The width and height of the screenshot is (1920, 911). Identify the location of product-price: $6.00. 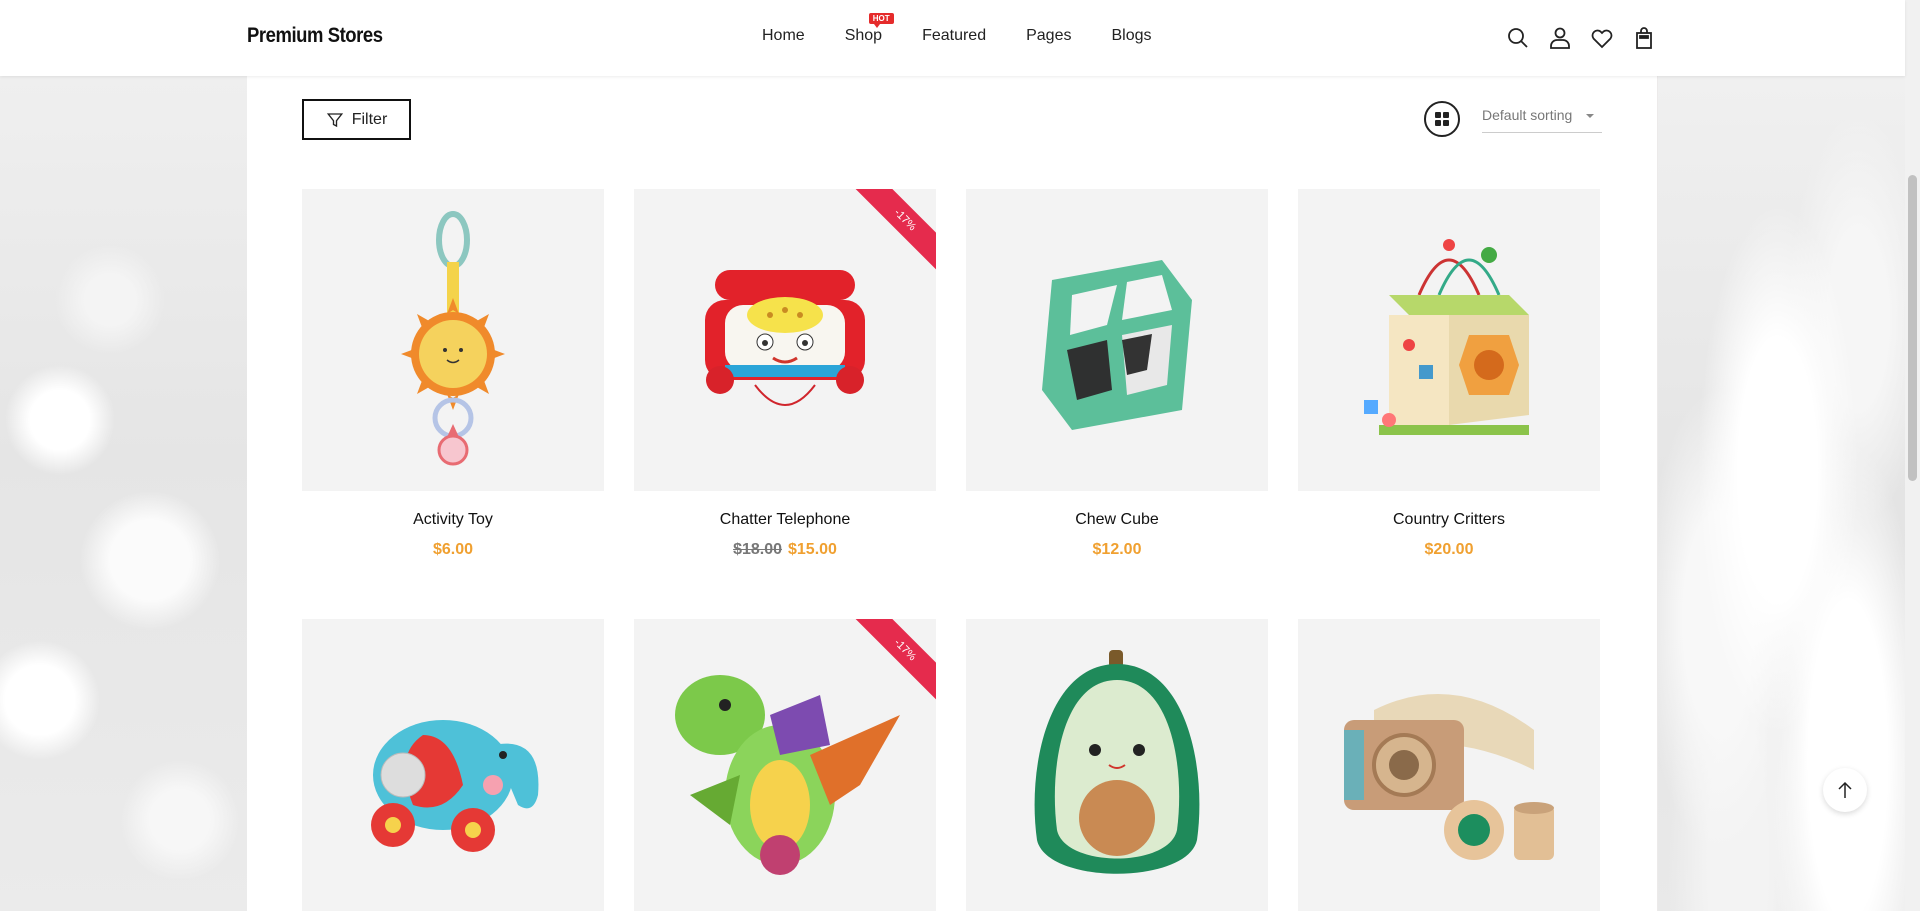
(453, 549).